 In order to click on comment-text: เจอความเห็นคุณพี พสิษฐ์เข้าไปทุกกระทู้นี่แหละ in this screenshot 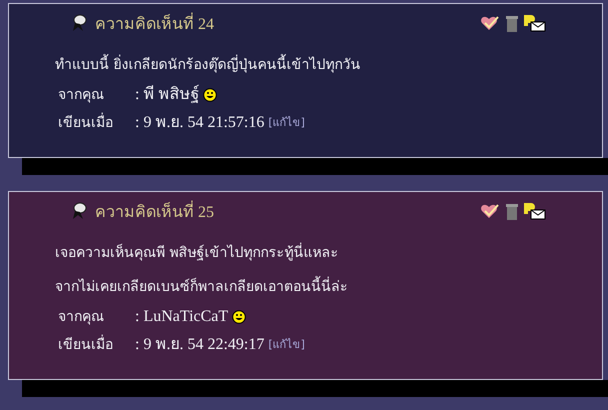, I will do `click(328, 253)`.